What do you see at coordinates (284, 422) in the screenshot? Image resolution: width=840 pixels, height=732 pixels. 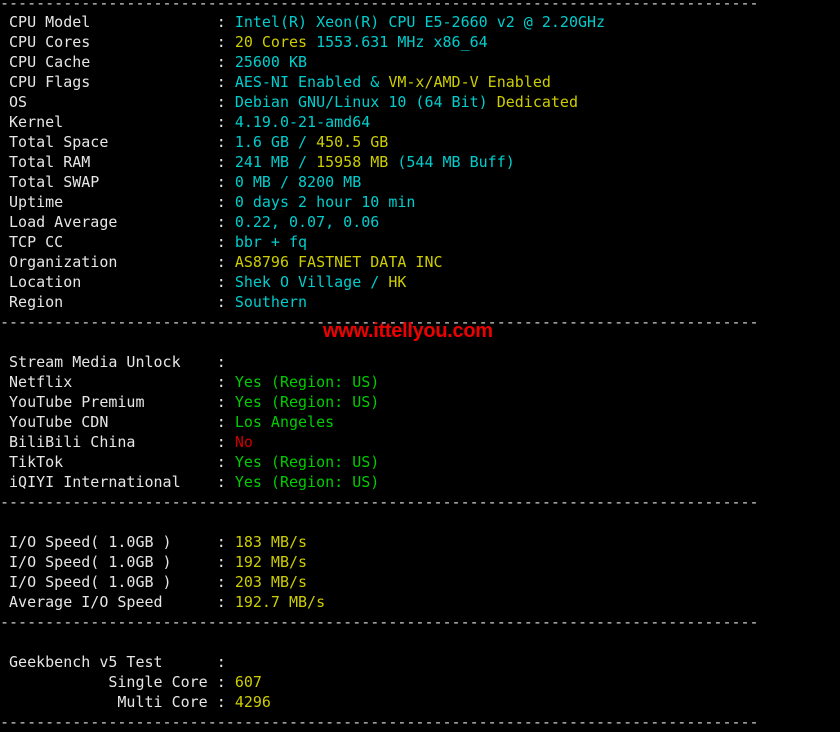 I see `row-value: Los Angeles` at bounding box center [284, 422].